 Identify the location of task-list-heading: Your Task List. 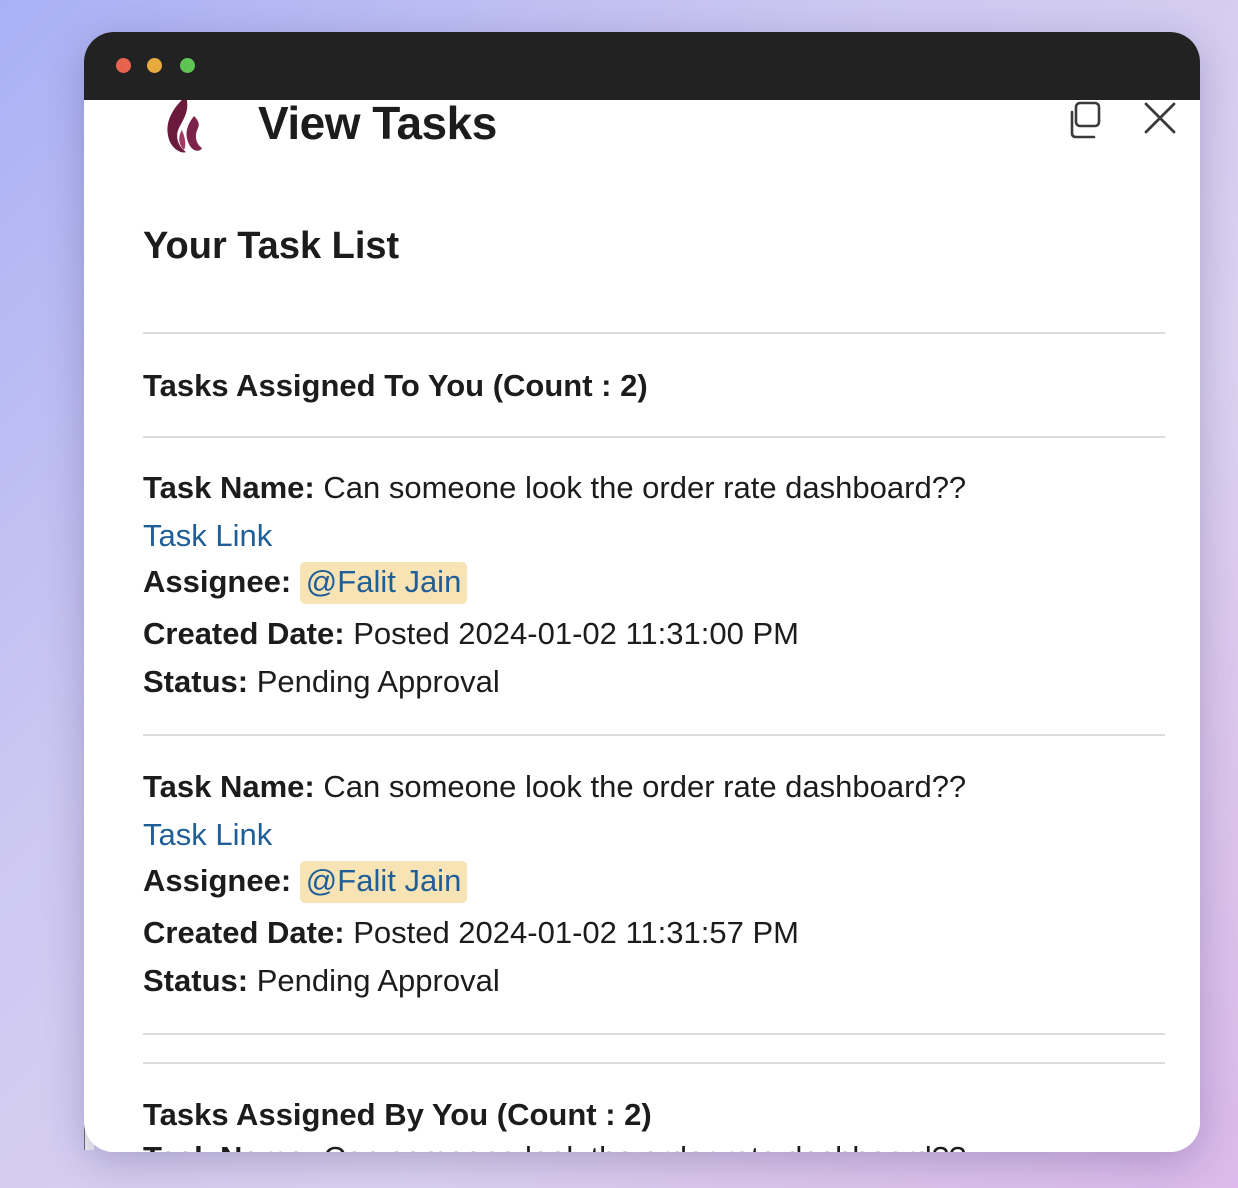
(271, 246).